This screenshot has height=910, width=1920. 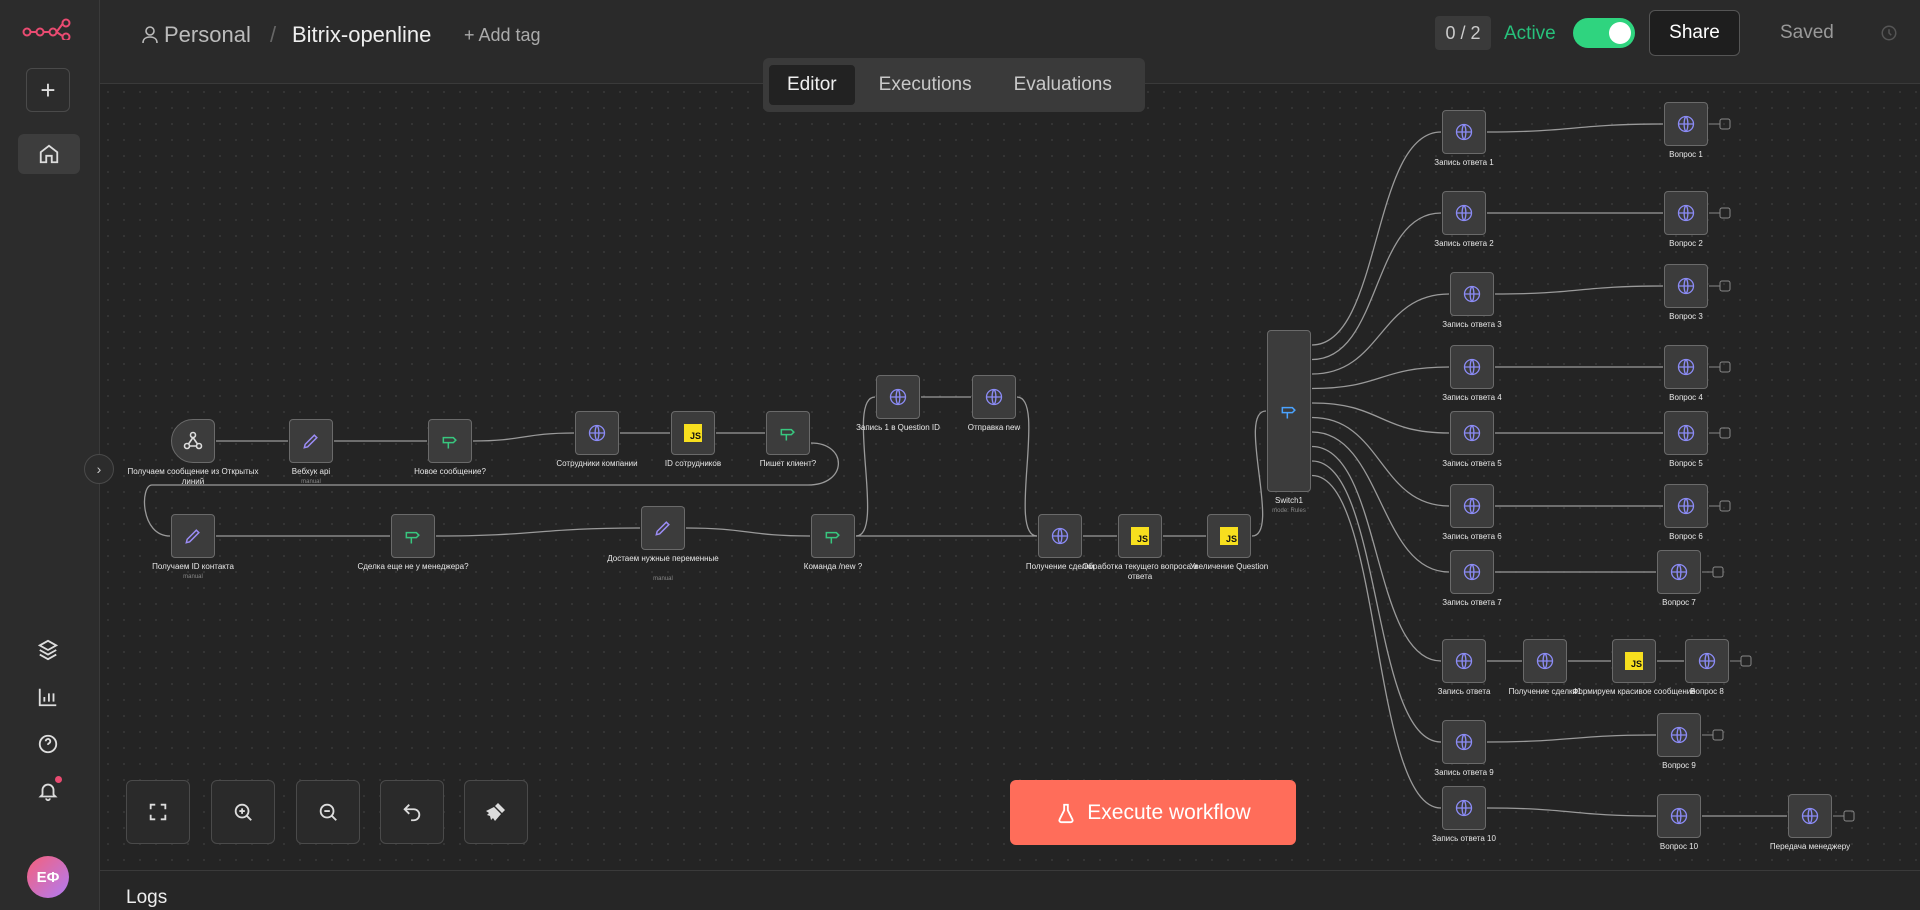 What do you see at coordinates (48, 697) in the screenshot?
I see `insights-icon` at bounding box center [48, 697].